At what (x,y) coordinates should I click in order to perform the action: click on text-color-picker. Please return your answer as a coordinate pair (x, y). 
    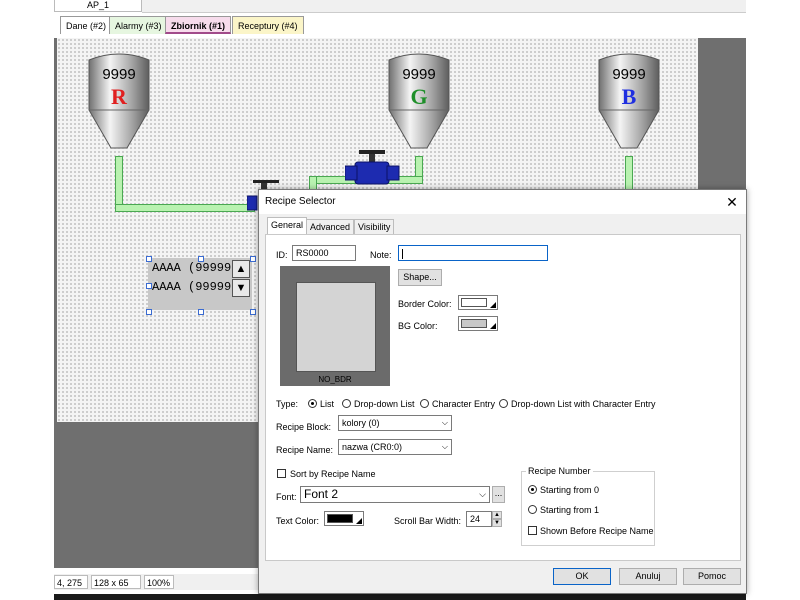
    Looking at the image, I should click on (344, 518).